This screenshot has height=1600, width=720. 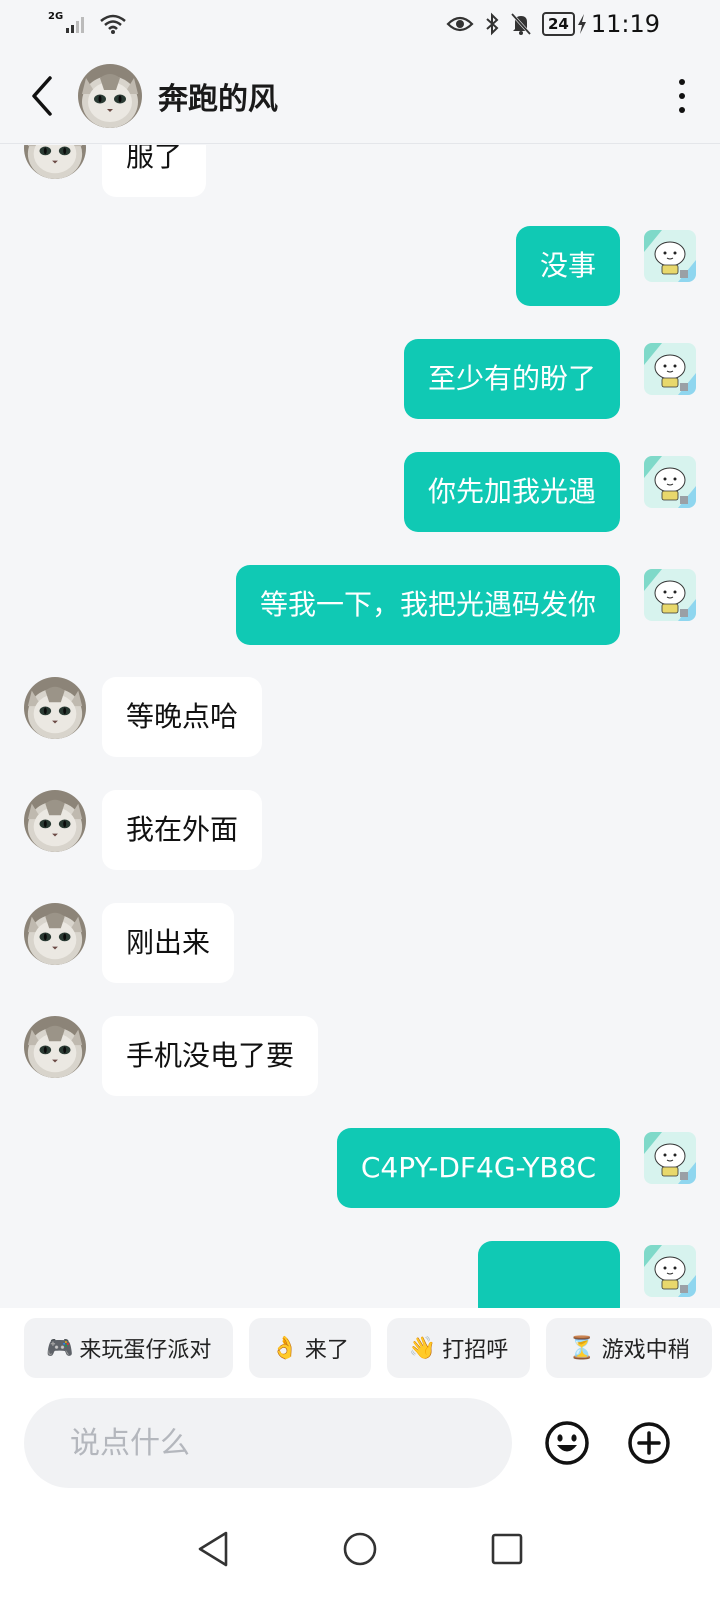 I want to click on message-incoming: 我在外面, so click(x=143, y=830).